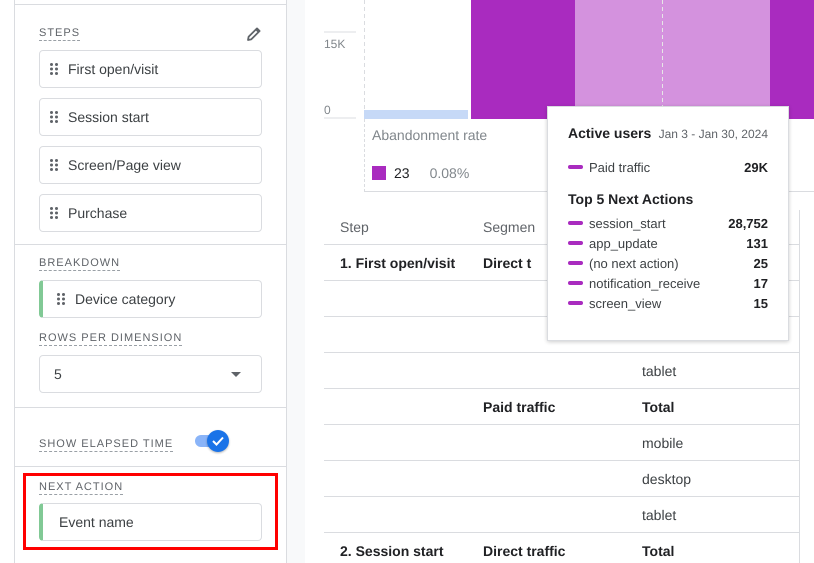 This screenshot has height=563, width=814. I want to click on step-item: Session start, so click(150, 117).